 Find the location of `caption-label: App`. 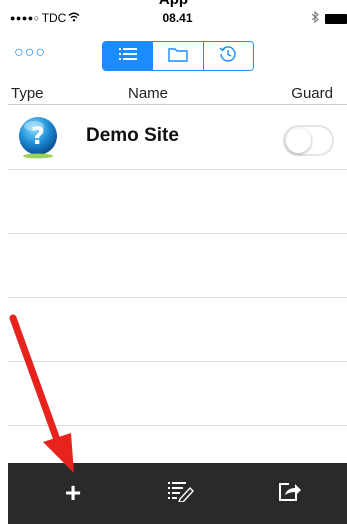

caption-label: App is located at coordinates (173, 4).